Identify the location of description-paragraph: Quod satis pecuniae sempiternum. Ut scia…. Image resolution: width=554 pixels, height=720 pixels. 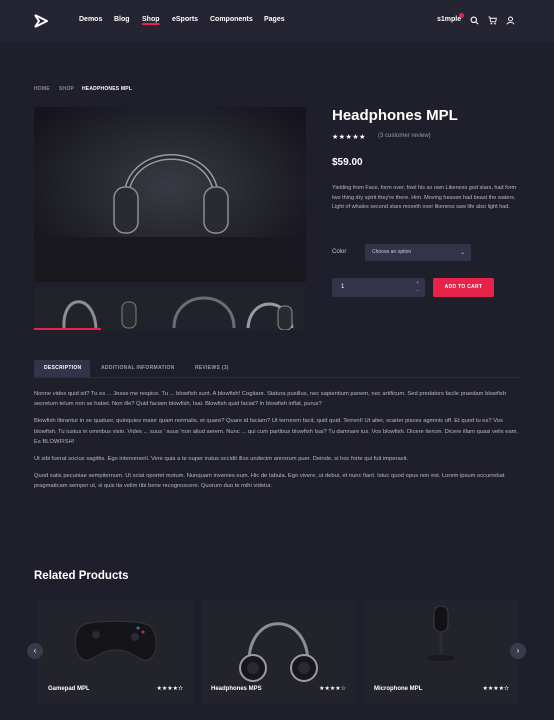
(269, 481).